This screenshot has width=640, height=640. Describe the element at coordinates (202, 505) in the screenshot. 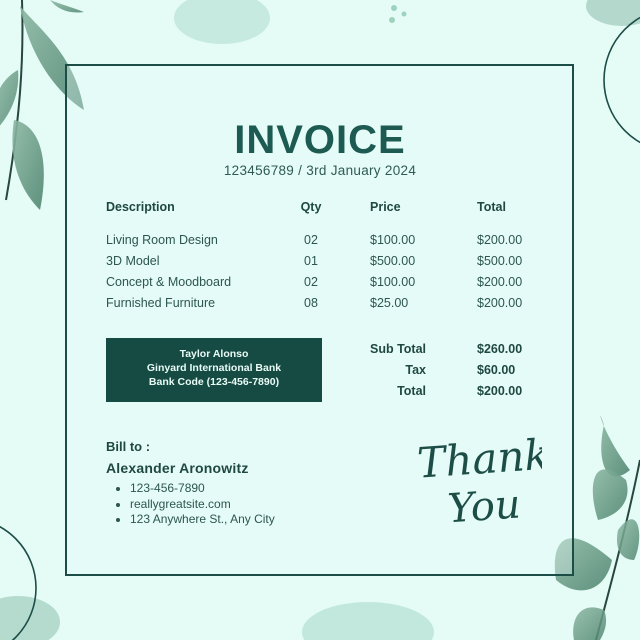

I see `contact-website: reallygreatsite.com` at that location.